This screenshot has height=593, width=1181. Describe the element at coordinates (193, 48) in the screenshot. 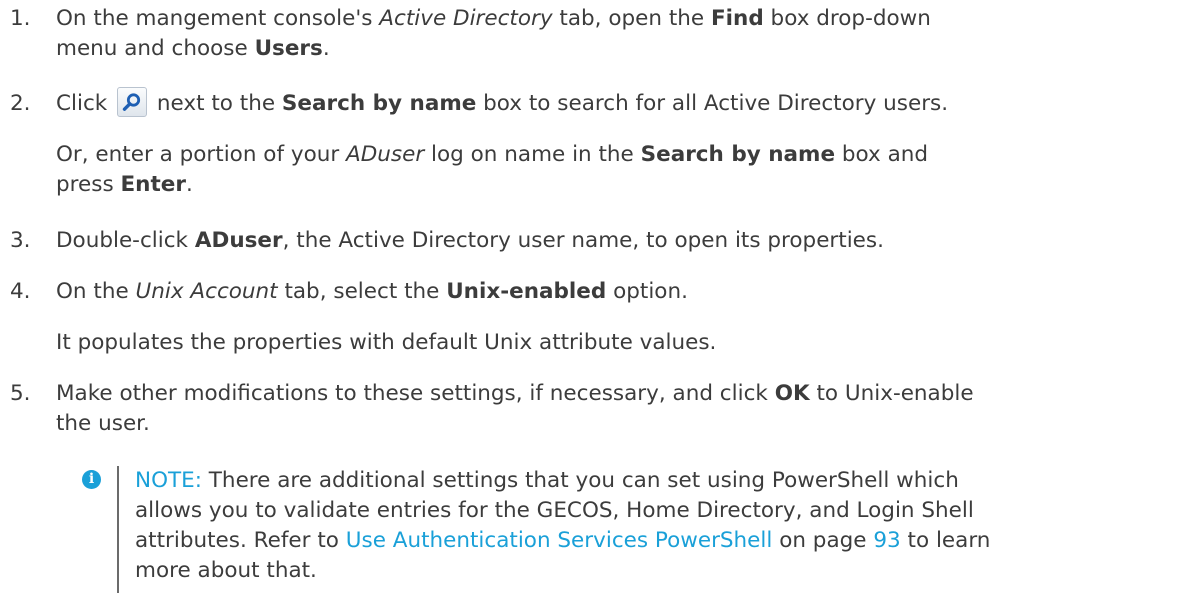

I see `step-1-line-2: menu and choose Users.` at that location.